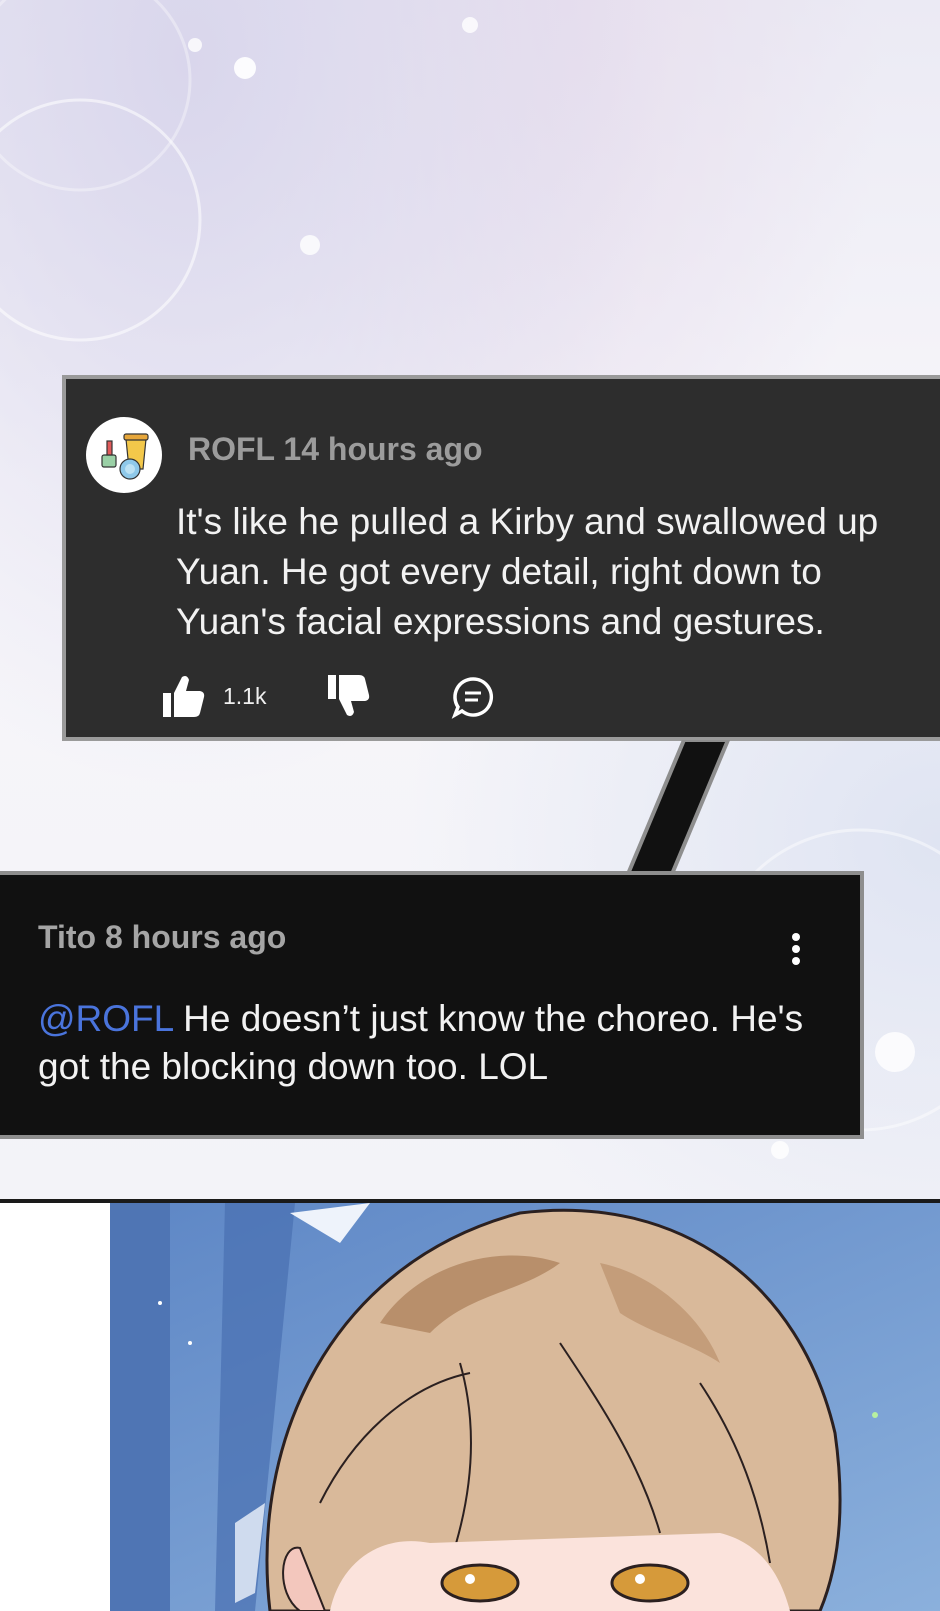 This screenshot has width=940, height=1611. I want to click on comment-author: Tito, so click(67, 937).